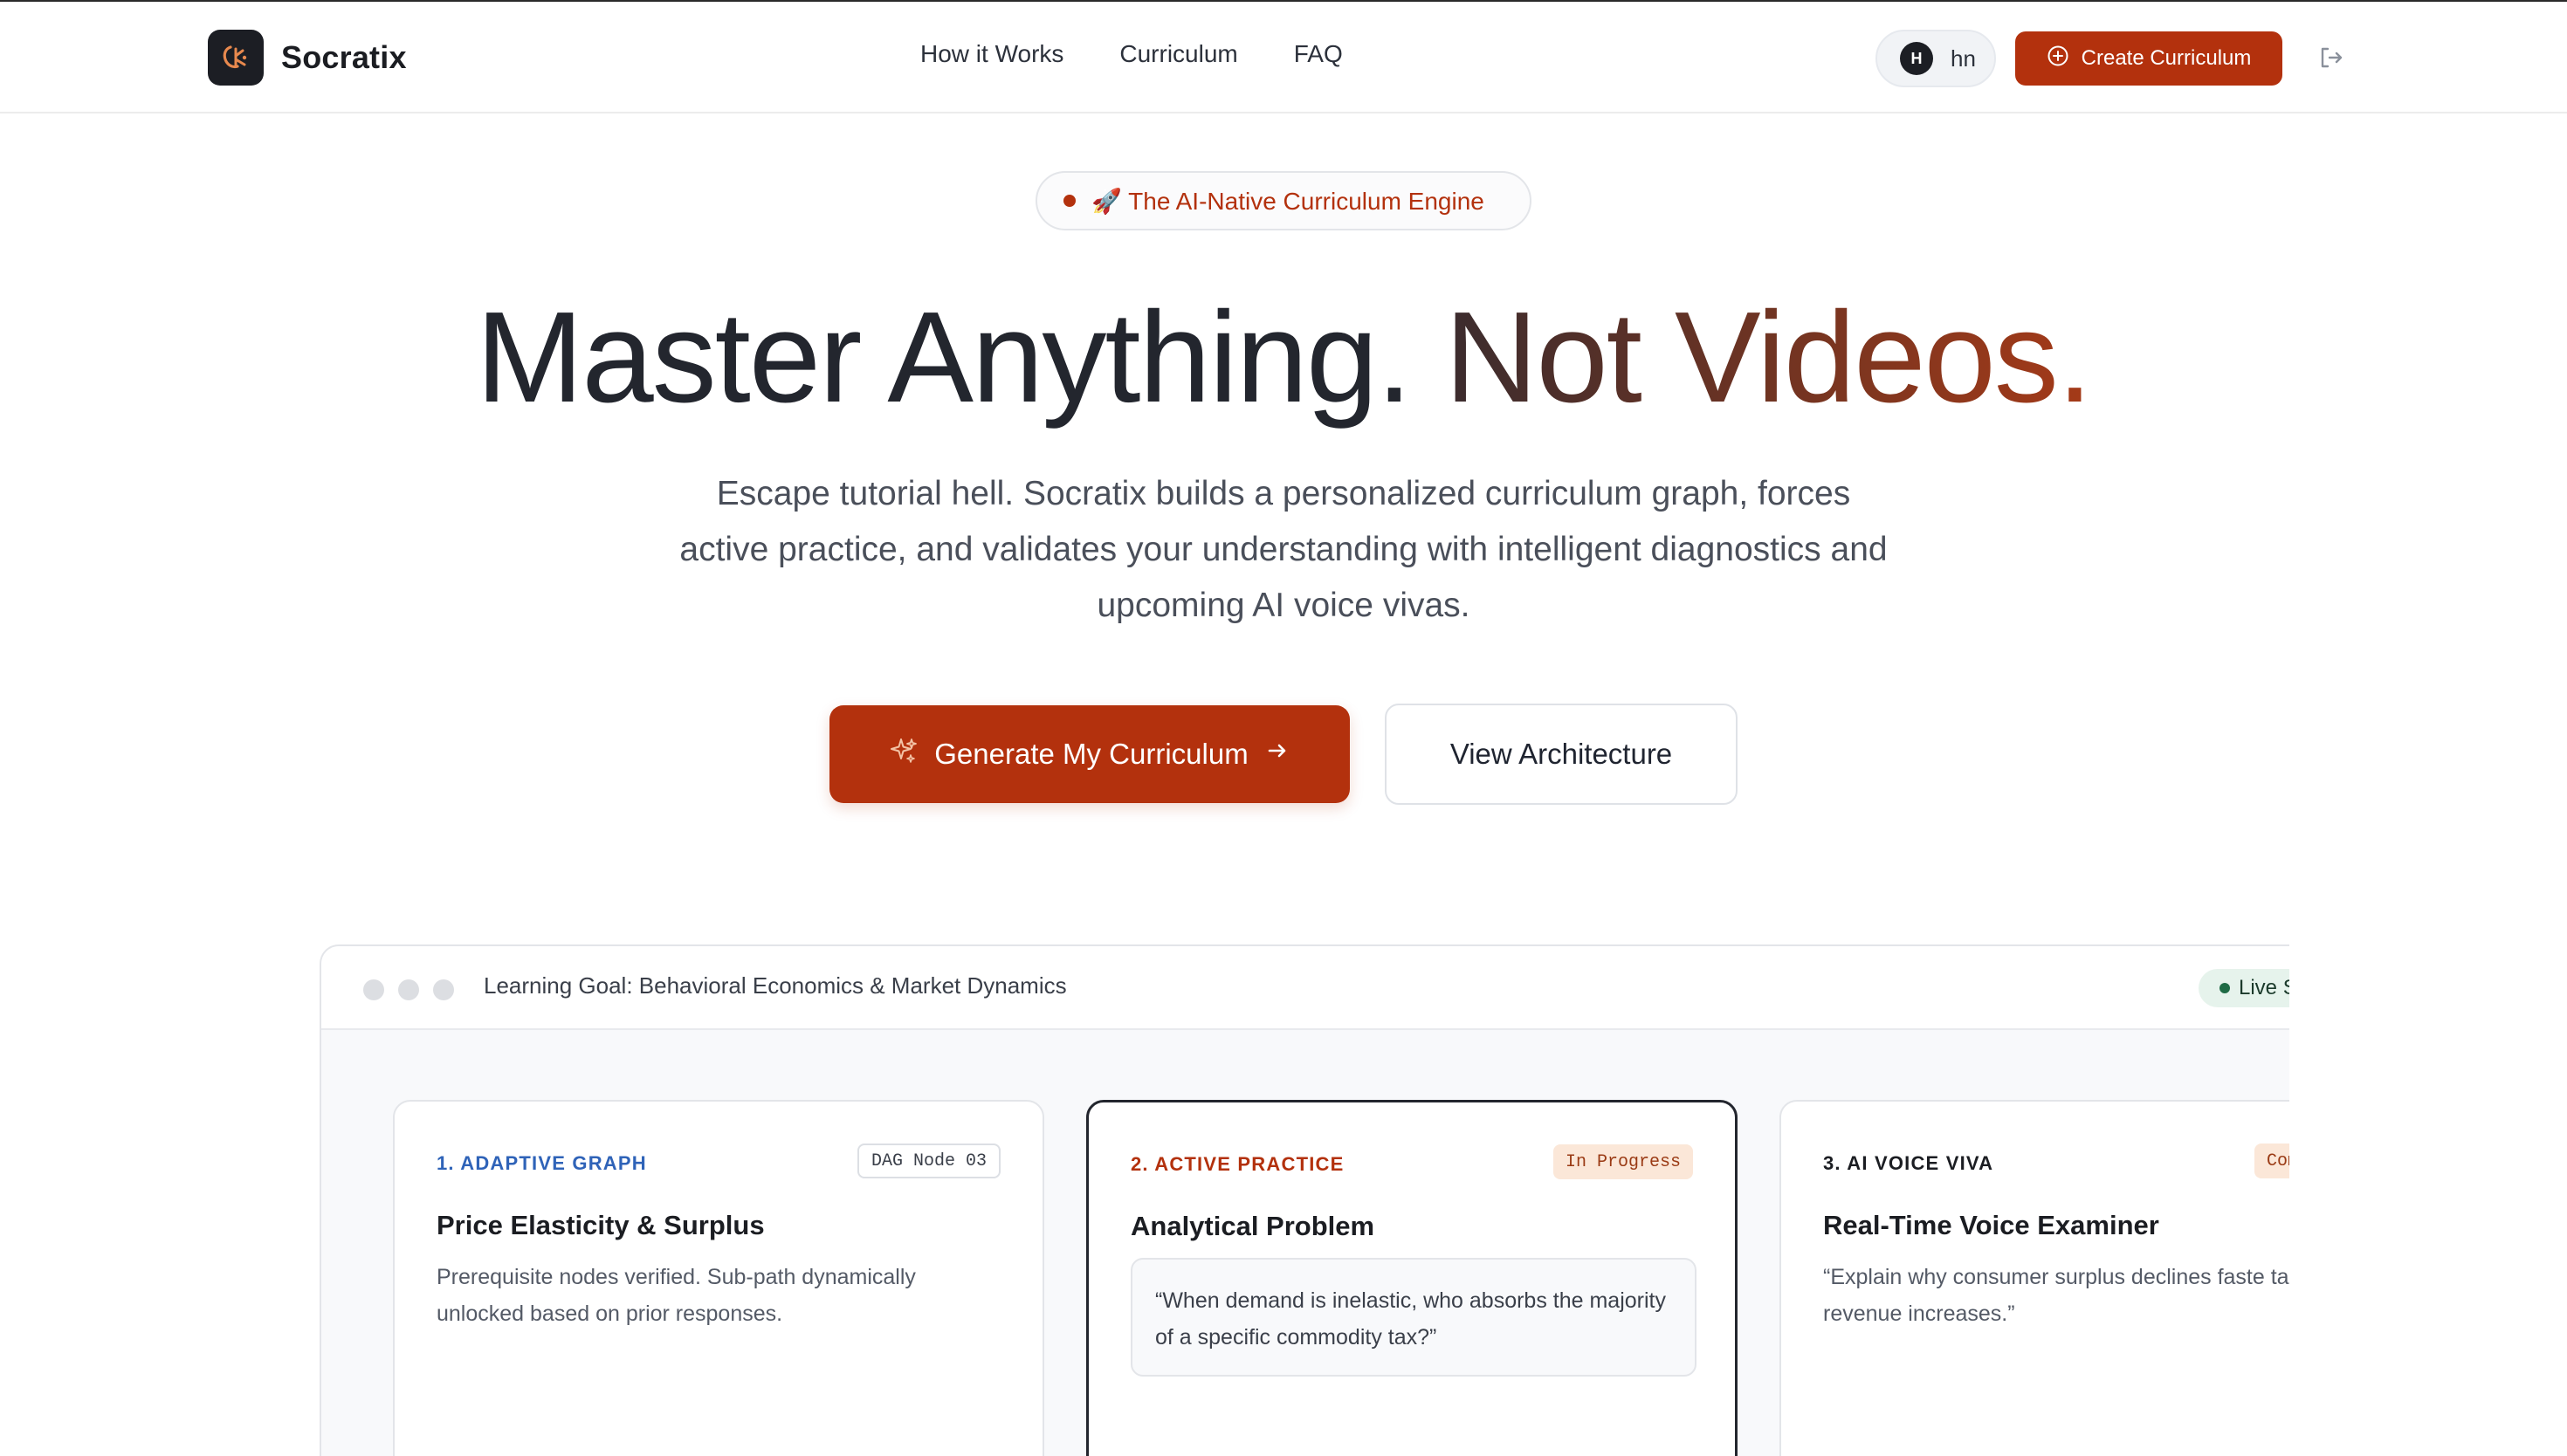 This screenshot has width=2567, height=1456. I want to click on user-avatar: H, so click(1916, 58).